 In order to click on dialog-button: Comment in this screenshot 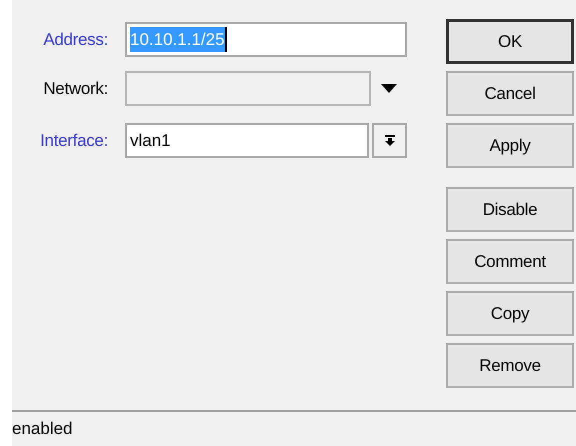, I will do `click(510, 261)`.